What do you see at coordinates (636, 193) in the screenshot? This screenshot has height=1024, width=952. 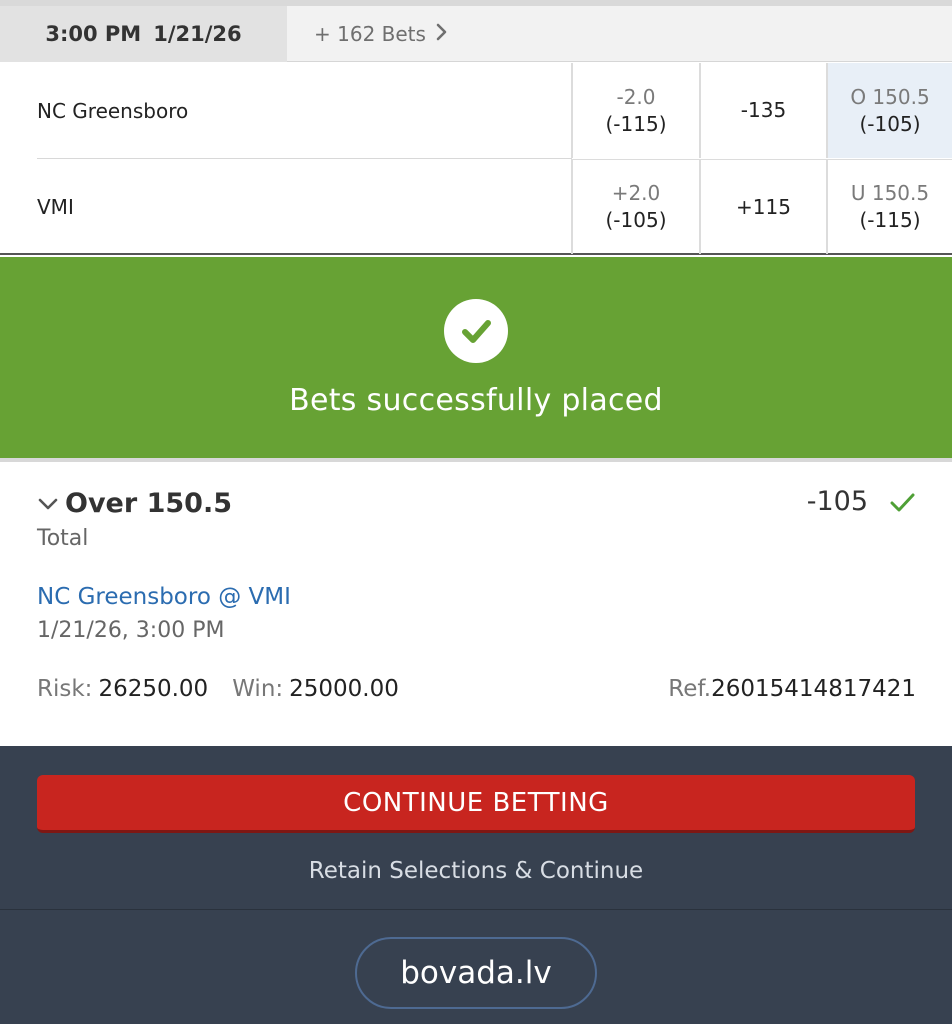 I see `spread-points: +2.0` at bounding box center [636, 193].